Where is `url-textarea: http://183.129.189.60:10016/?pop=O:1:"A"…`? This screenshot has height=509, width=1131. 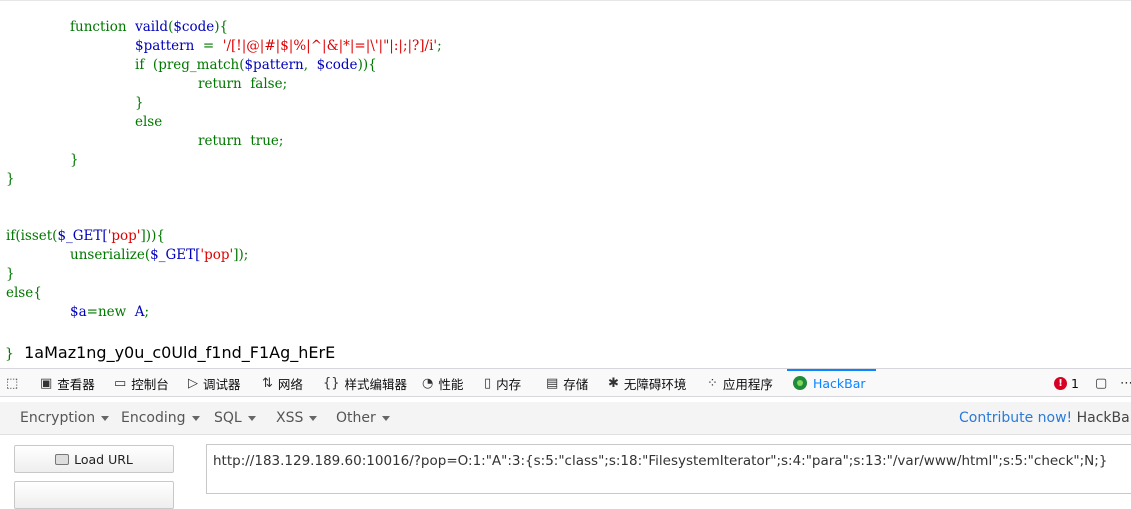
url-textarea: http://183.129.189.60:10016/?pop=O:1:"A"… is located at coordinates (668, 469).